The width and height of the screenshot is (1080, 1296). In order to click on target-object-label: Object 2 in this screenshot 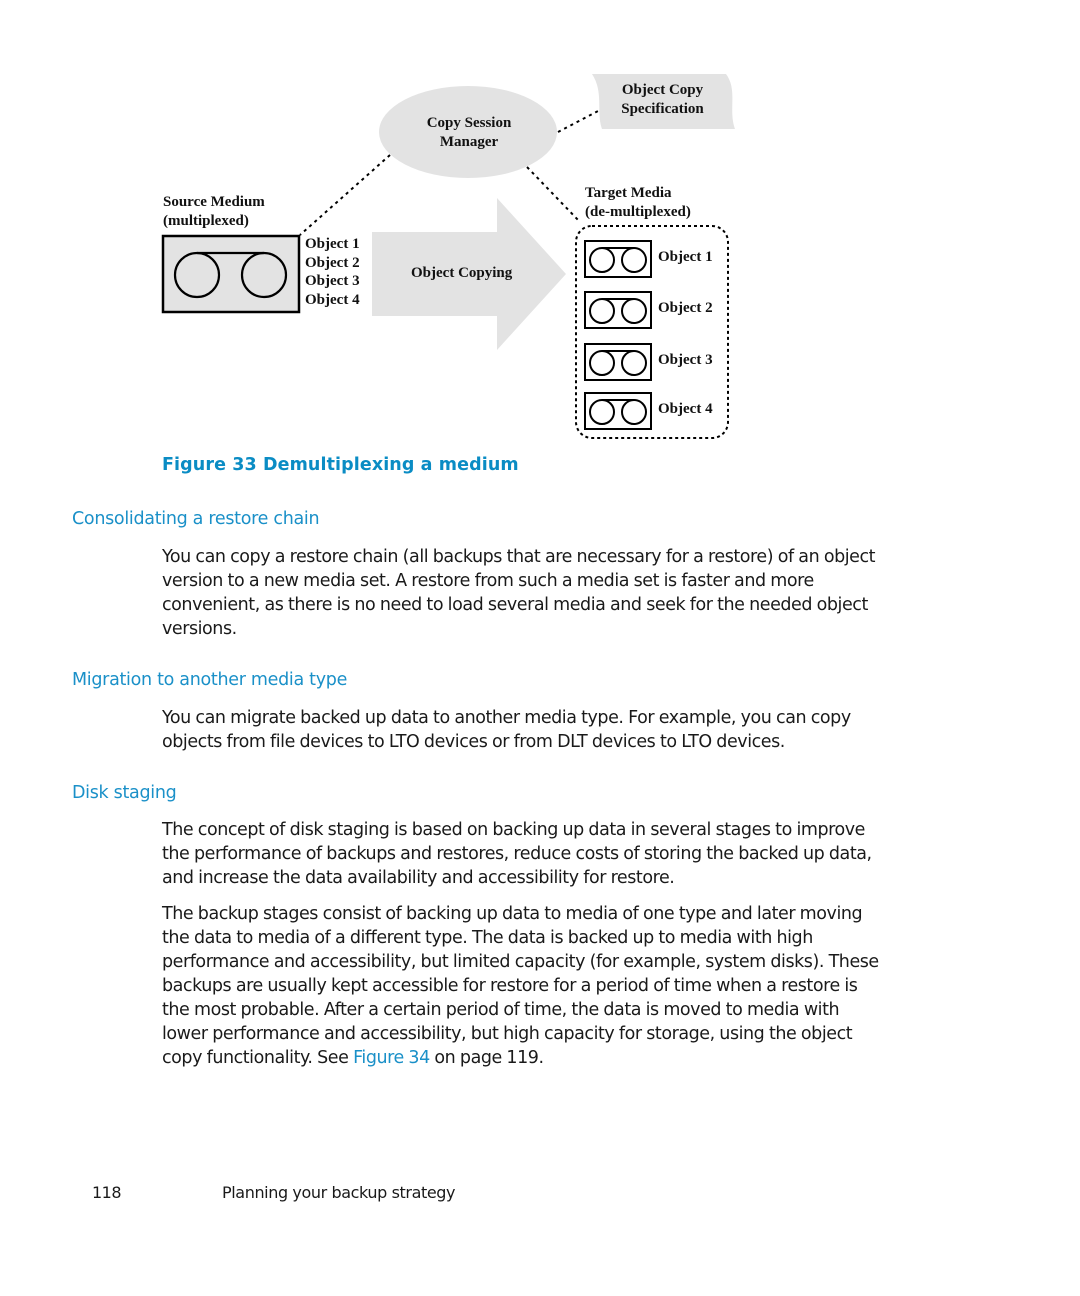, I will do `click(685, 308)`.